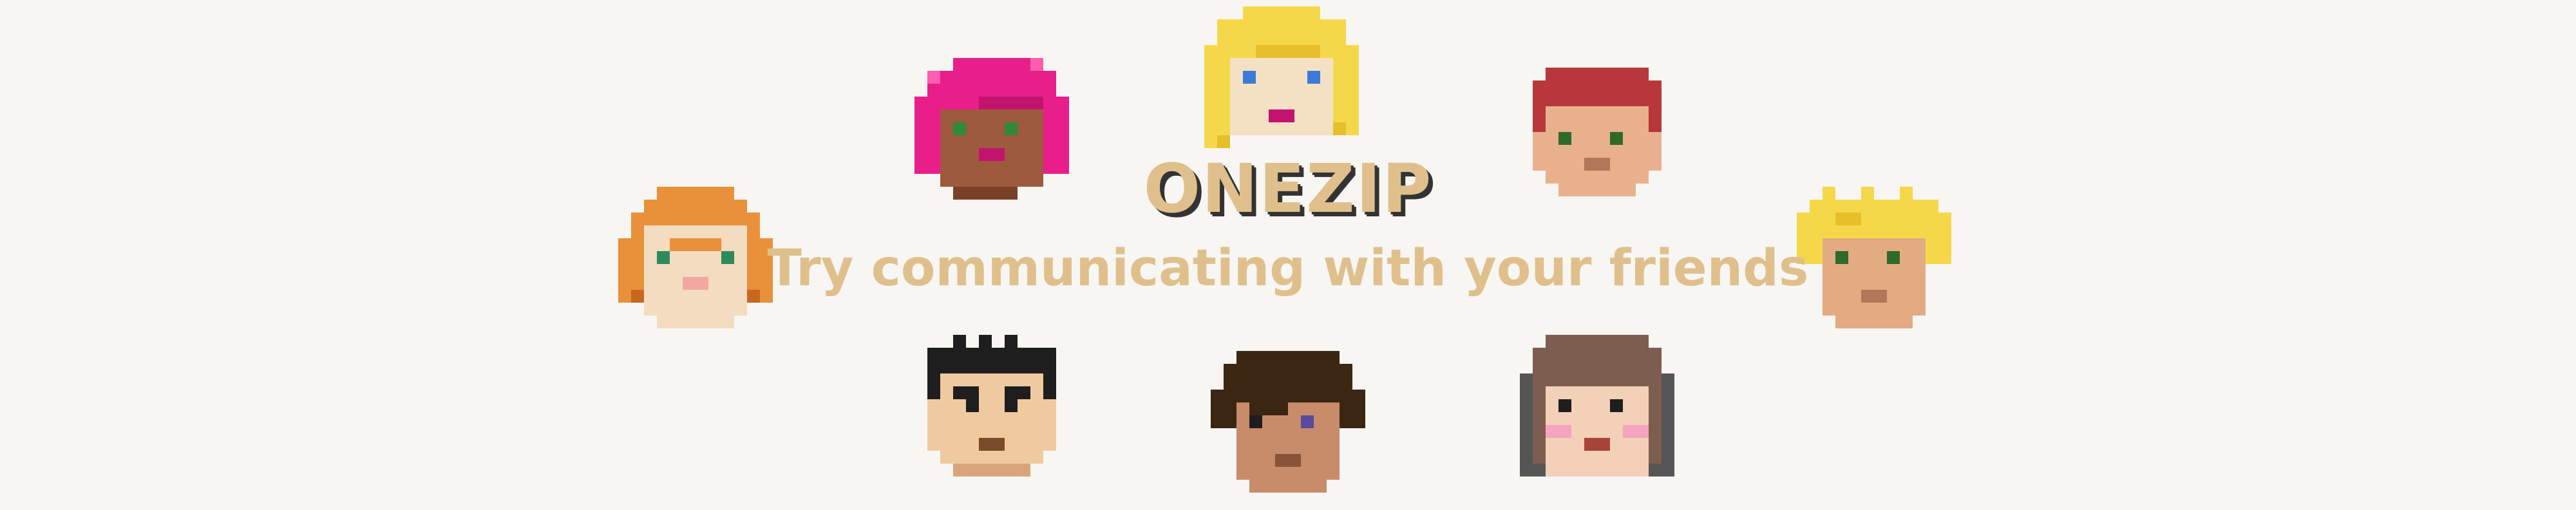  Describe the element at coordinates (1288, 269) in the screenshot. I see `tagline: Try communicating with your friends` at that location.